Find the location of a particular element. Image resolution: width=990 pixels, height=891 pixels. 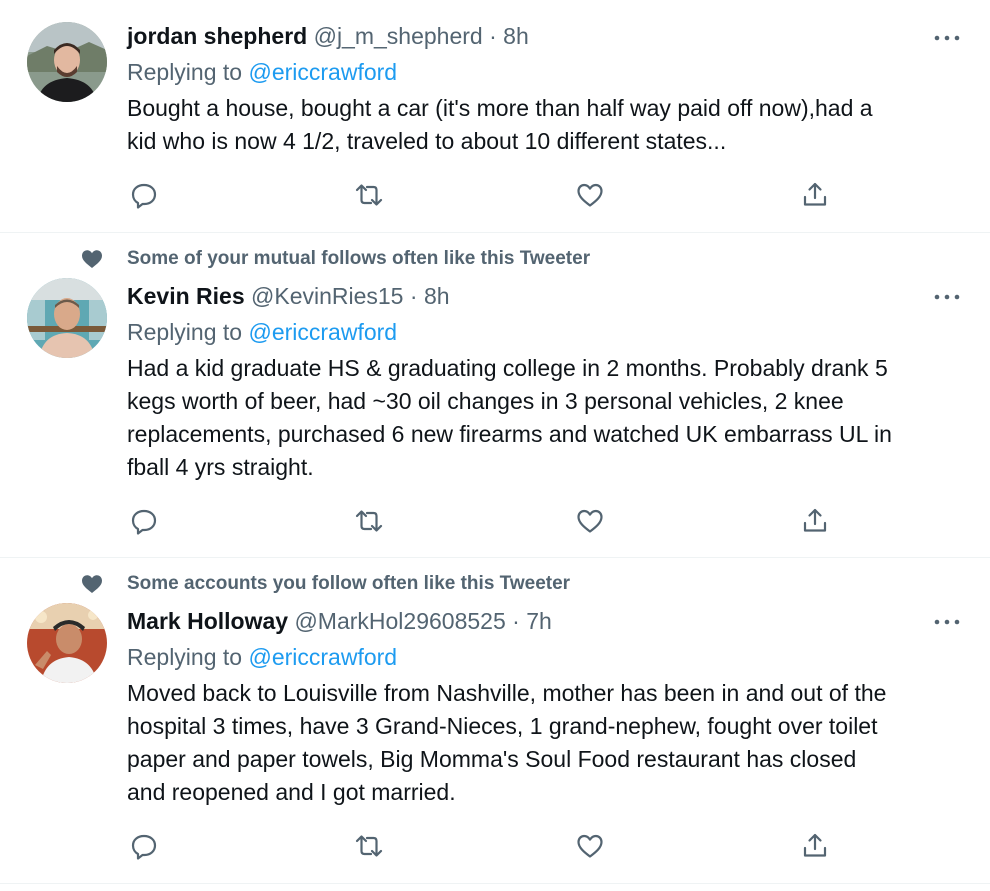

tweet-header: Kevin Ries @KevinRies15 · 8h is located at coordinates (288, 296).